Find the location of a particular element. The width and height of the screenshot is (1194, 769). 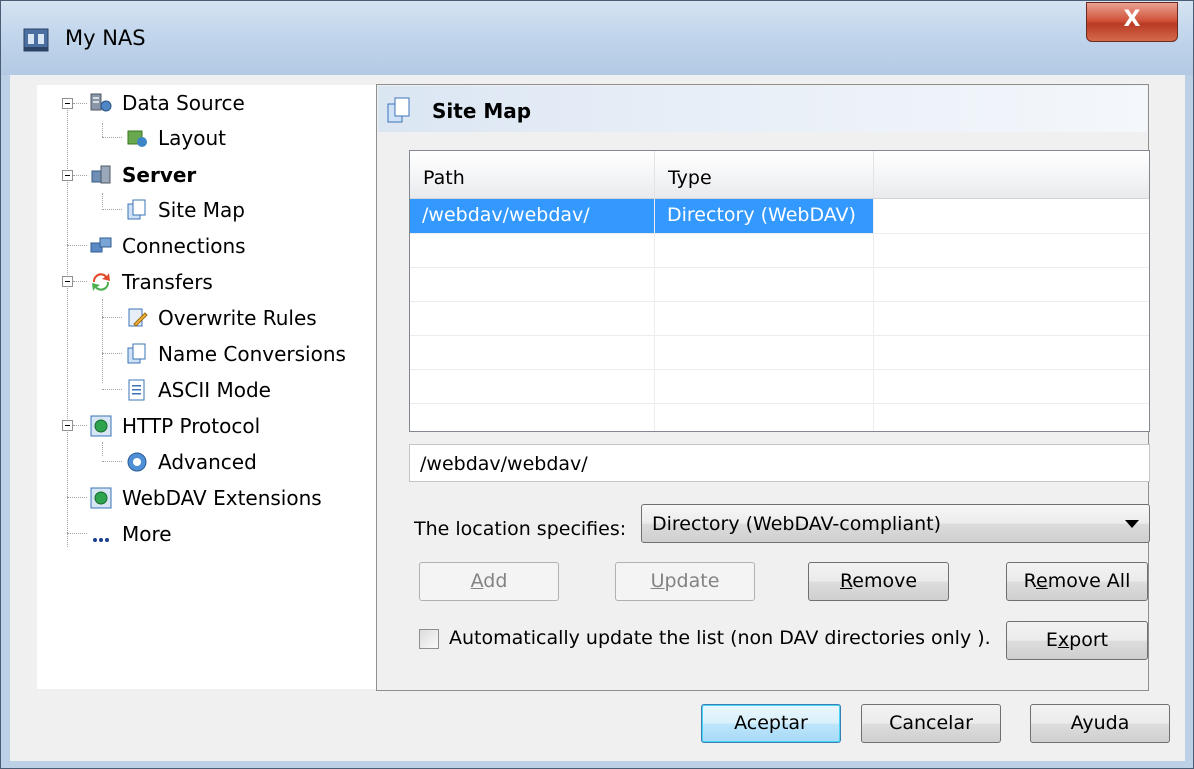

remove-all-button: Remove All is located at coordinates (1077, 581).